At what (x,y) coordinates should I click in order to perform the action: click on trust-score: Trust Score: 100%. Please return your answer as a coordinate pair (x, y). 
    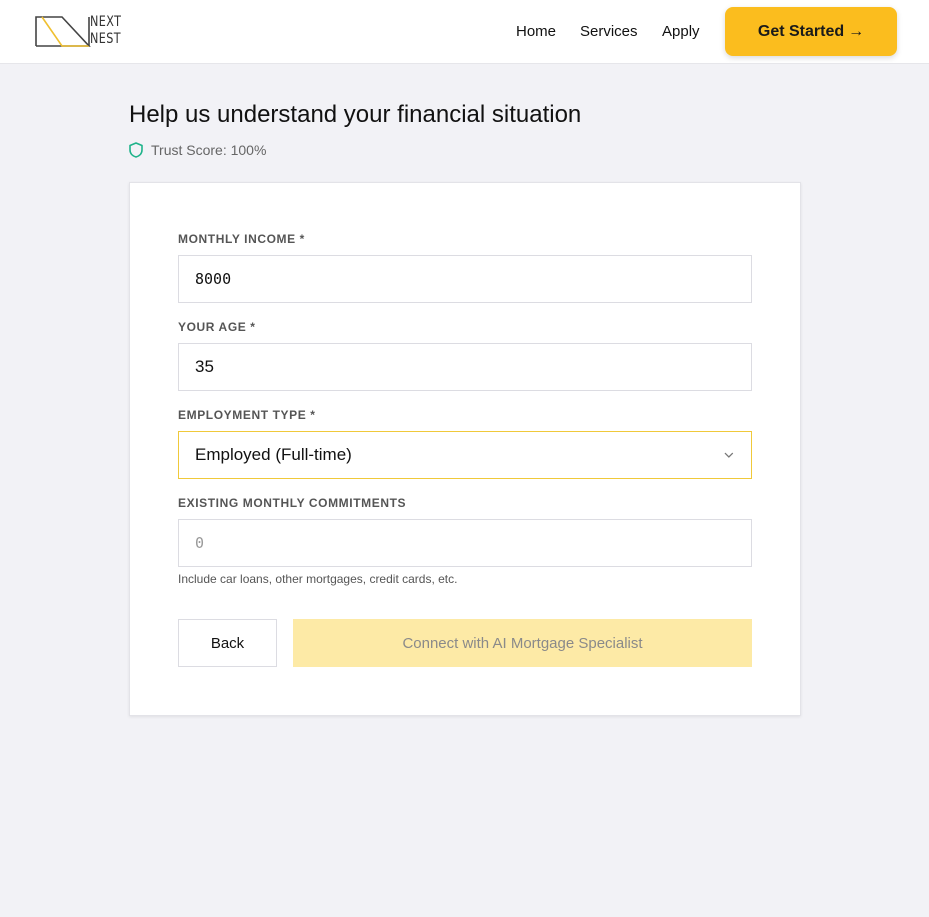
    Looking at the image, I should click on (197, 150).